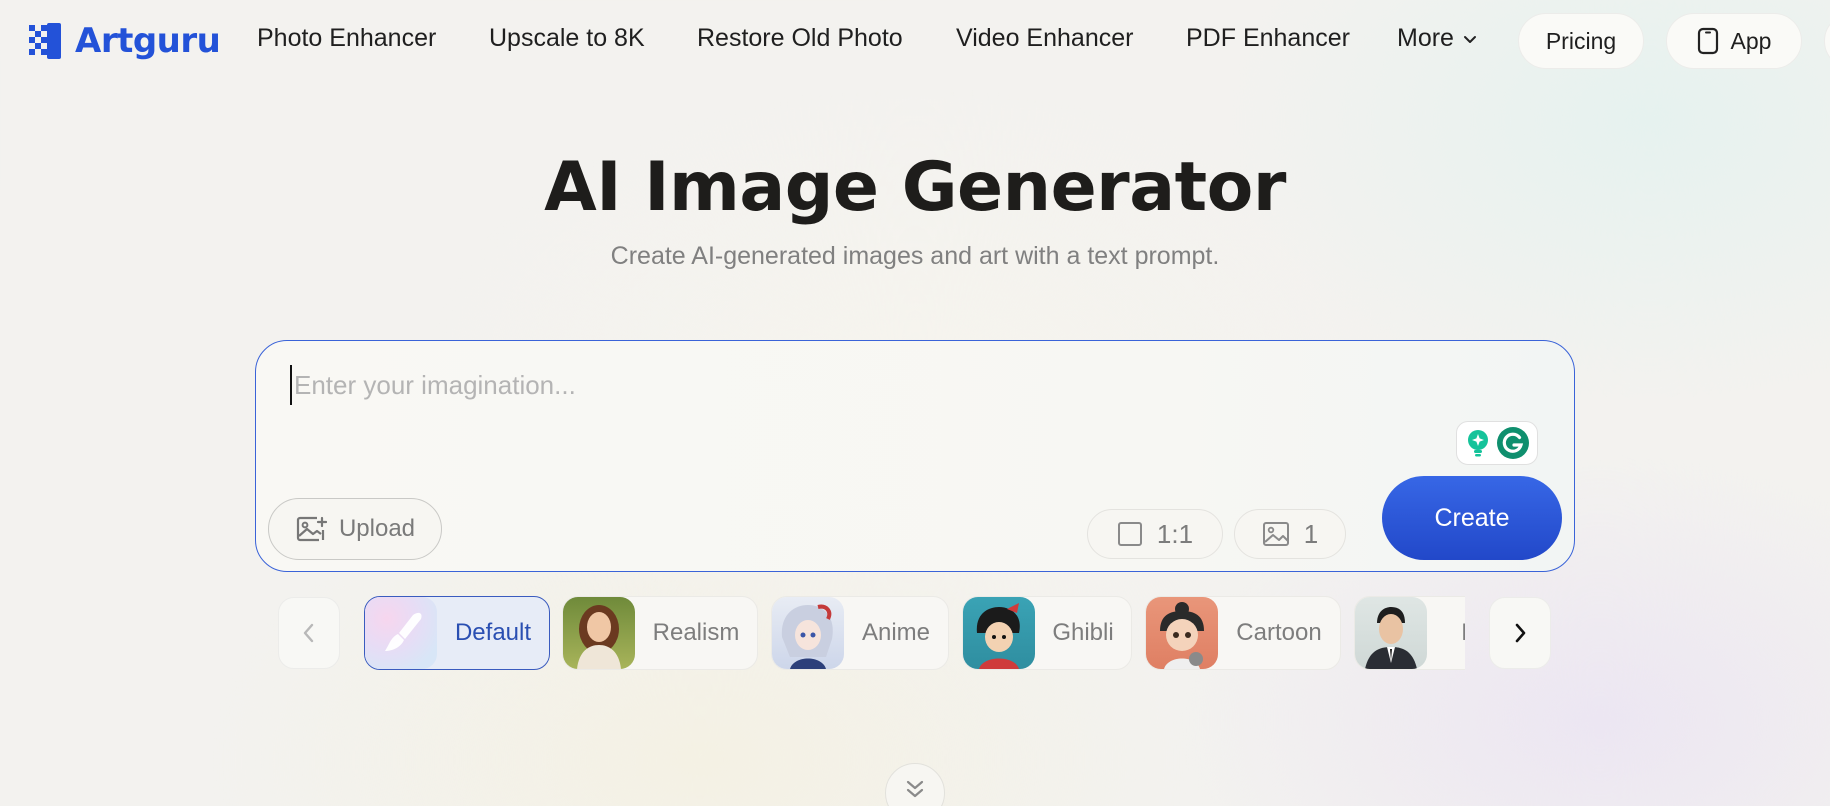 This screenshot has width=1830, height=806. Describe the element at coordinates (148, 41) in the screenshot. I see `brand-name: Artguru` at that location.